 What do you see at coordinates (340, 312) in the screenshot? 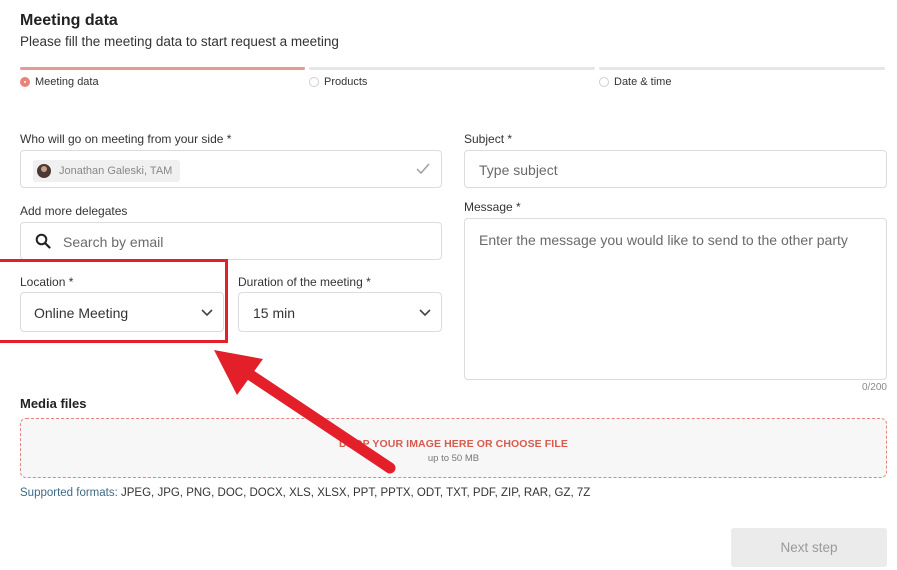
I see `duration-select: 15 min` at bounding box center [340, 312].